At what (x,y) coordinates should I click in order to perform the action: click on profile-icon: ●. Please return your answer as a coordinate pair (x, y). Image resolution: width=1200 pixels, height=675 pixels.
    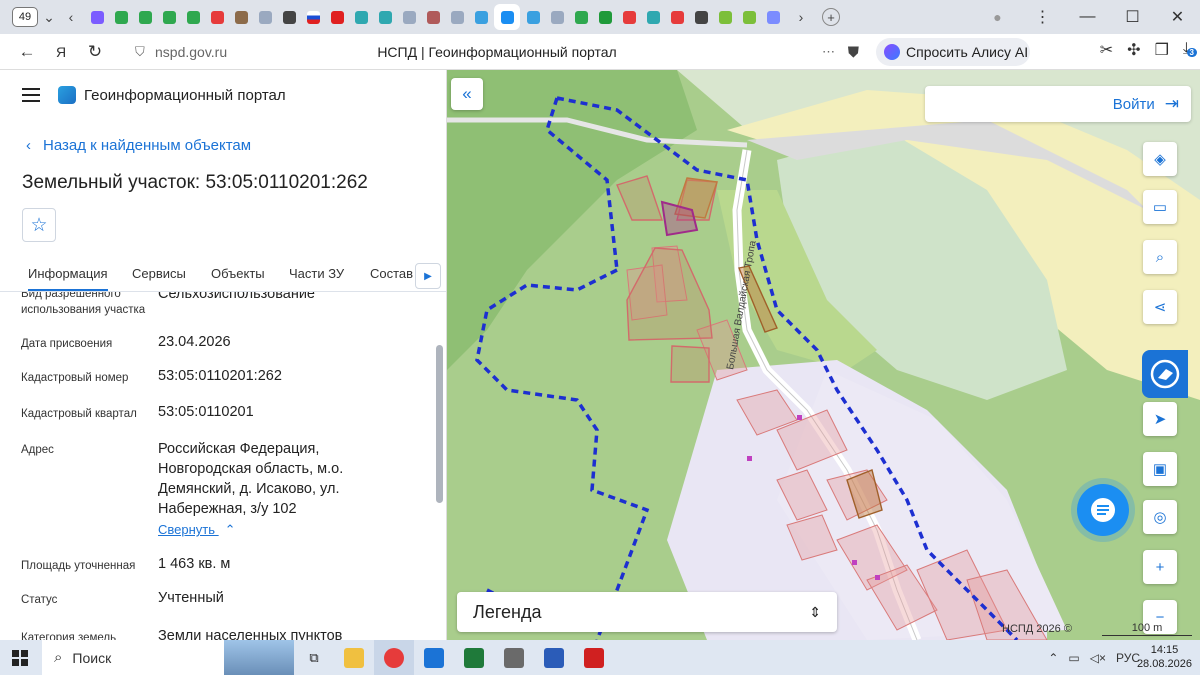
    Looking at the image, I should click on (997, 17).